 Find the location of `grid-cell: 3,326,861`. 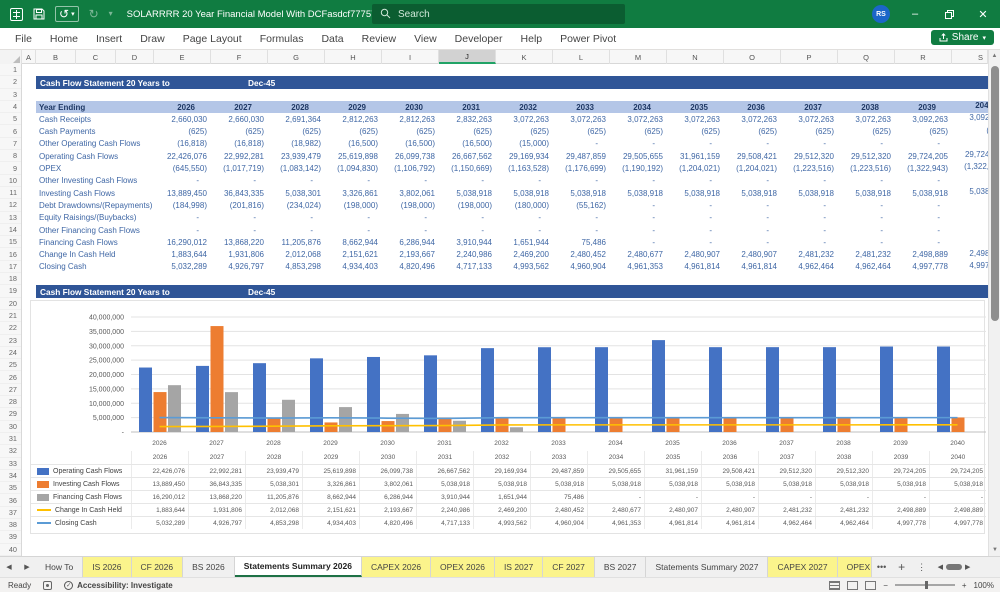

grid-cell: 3,326,861 is located at coordinates (353, 193).